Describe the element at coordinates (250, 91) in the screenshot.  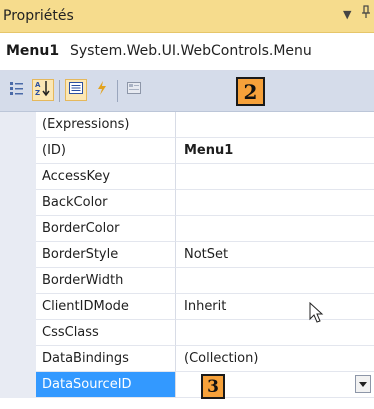
I see `callout-2: 2` at that location.